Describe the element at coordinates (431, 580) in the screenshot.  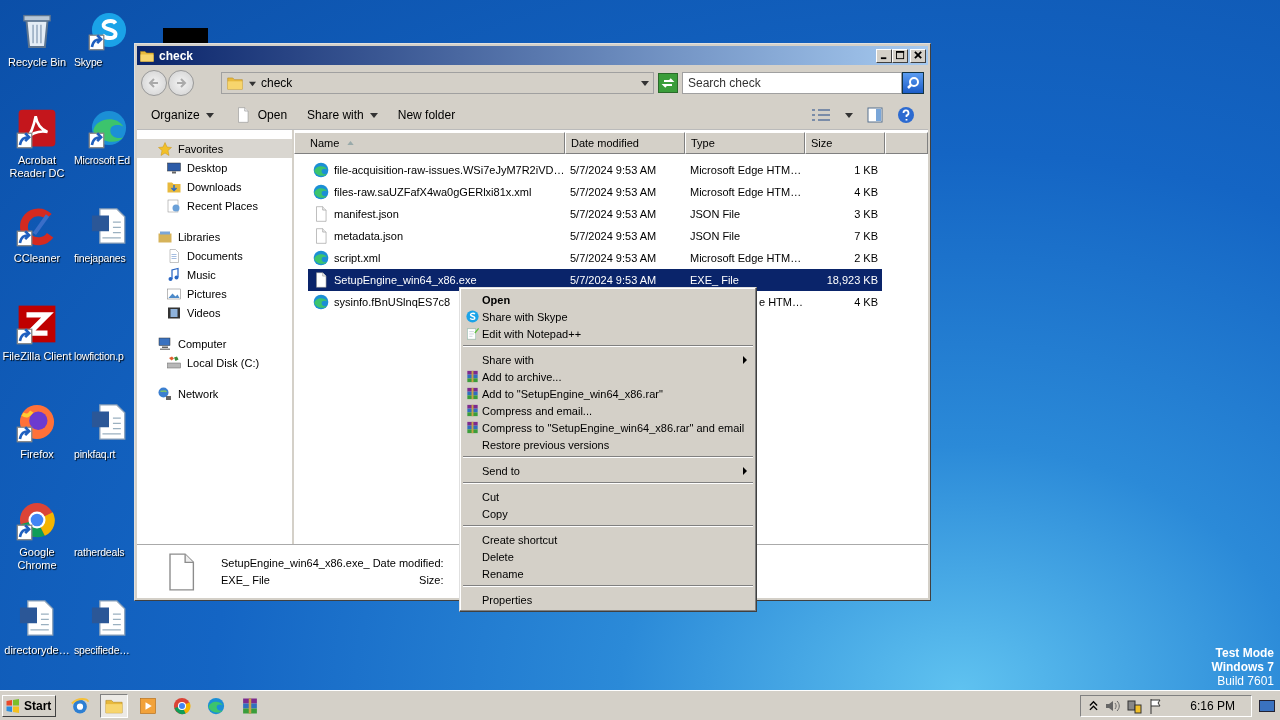
I see `detail-label: Size:` at that location.